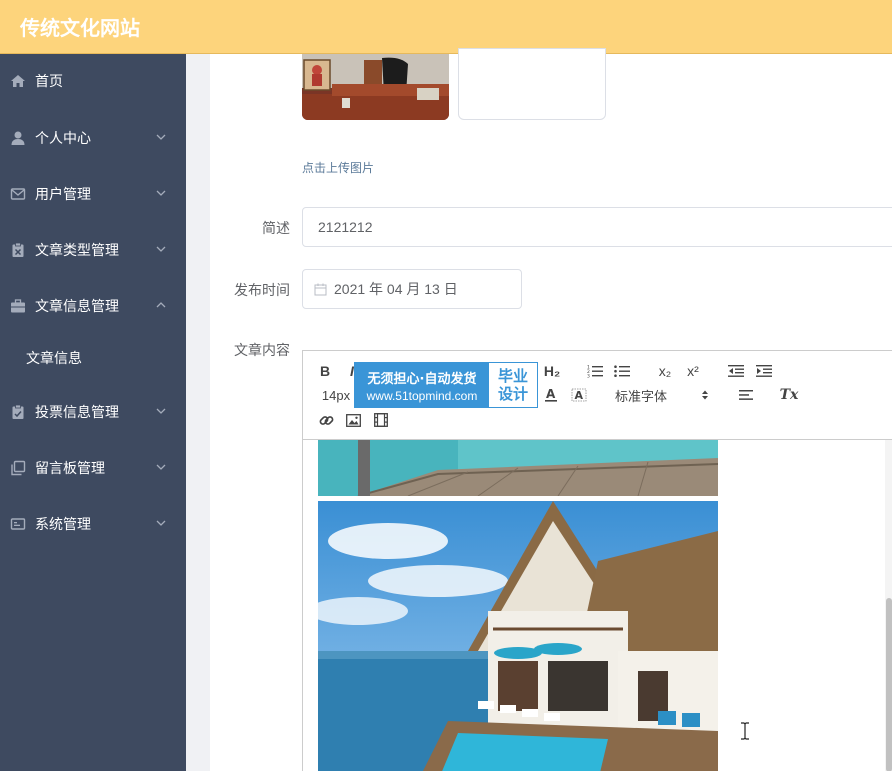 This screenshot has width=892, height=771. What do you see at coordinates (693, 371) in the screenshot?
I see `superscript-button: x²` at bounding box center [693, 371].